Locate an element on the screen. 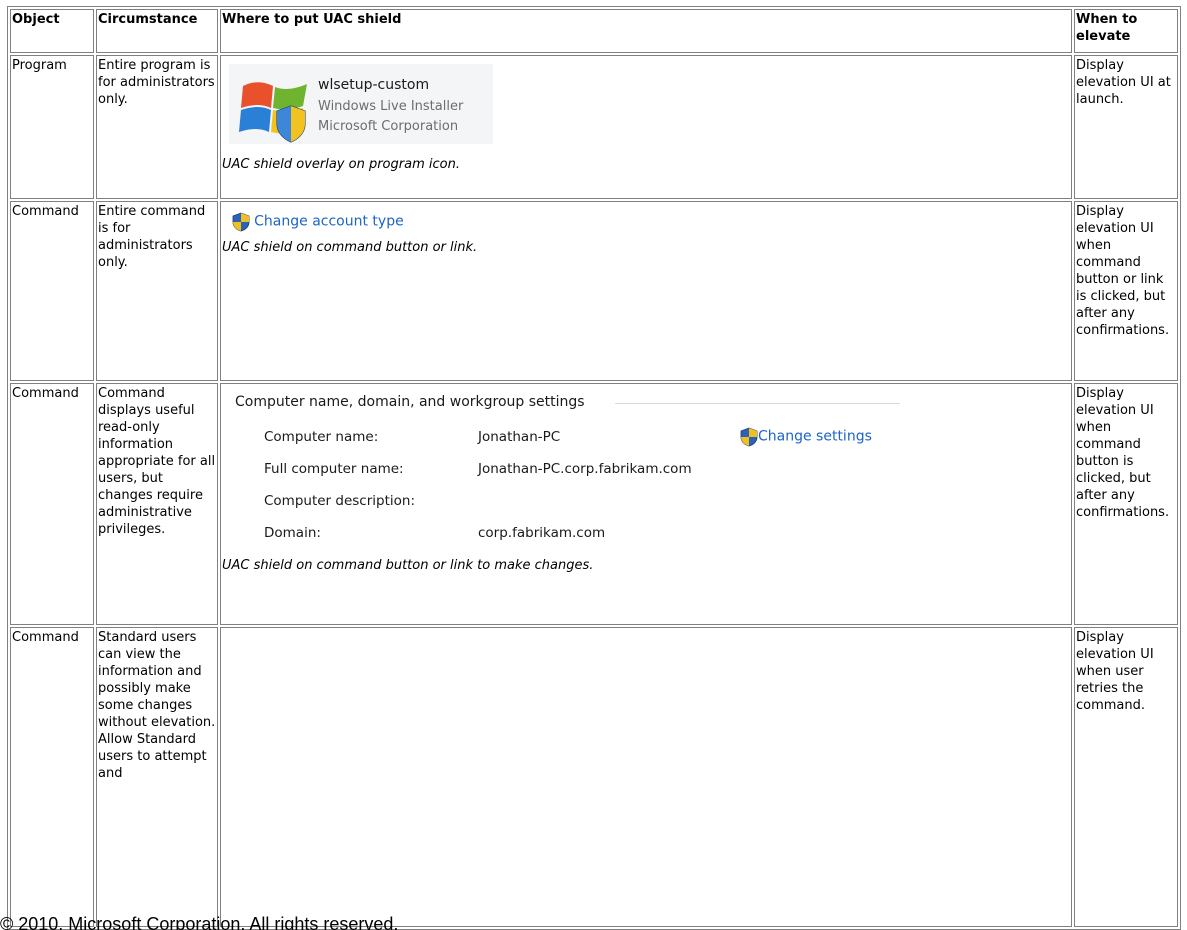 The height and width of the screenshot is (930, 1187). field-label: Full computer name: is located at coordinates (334, 469).